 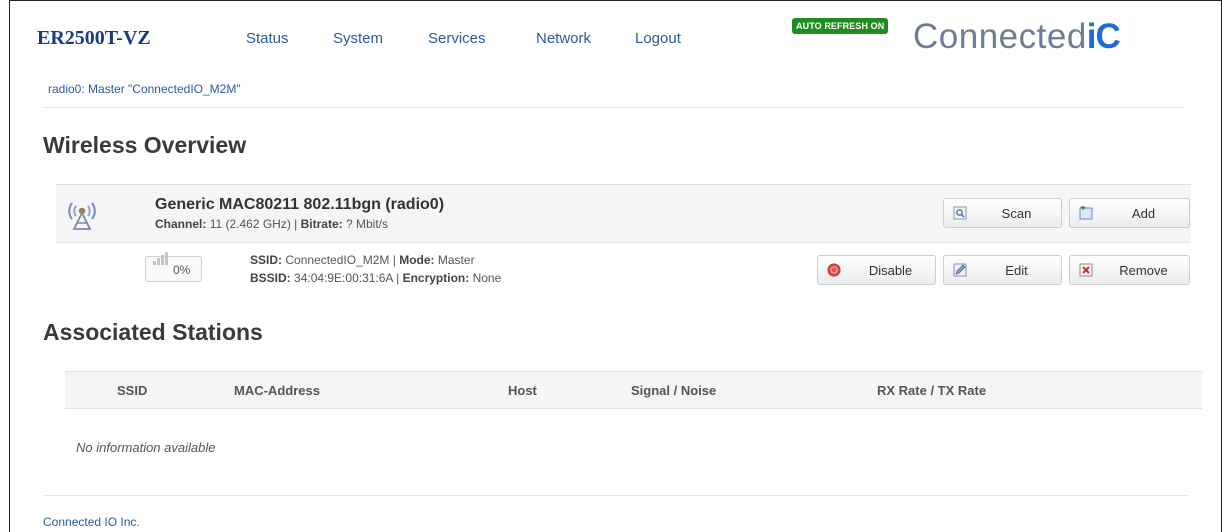 What do you see at coordinates (181, 224) in the screenshot?
I see `channel-label: Channel:` at bounding box center [181, 224].